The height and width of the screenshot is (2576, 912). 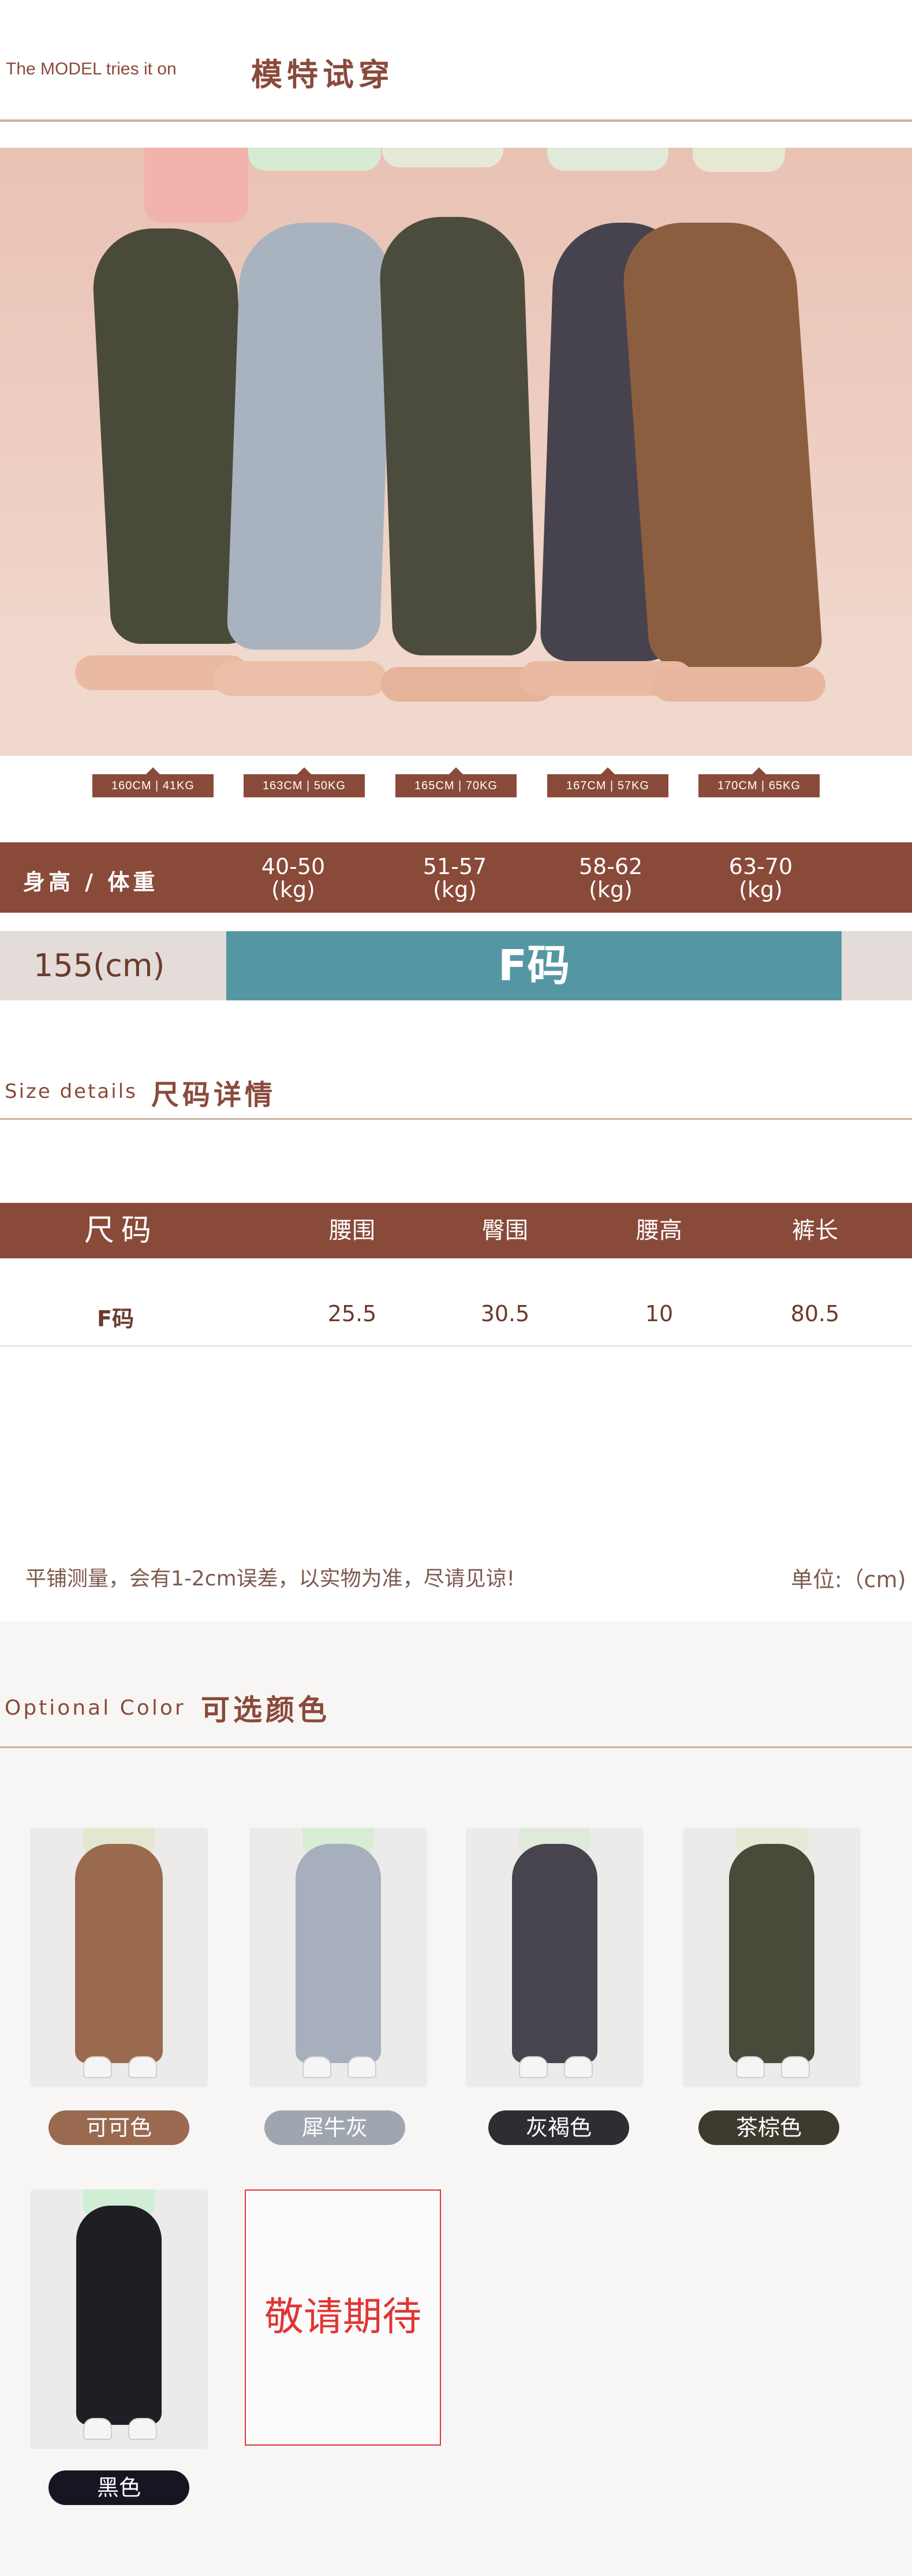 What do you see at coordinates (505, 1230) in the screenshot?
I see `table-header-cell: 臀围` at bounding box center [505, 1230].